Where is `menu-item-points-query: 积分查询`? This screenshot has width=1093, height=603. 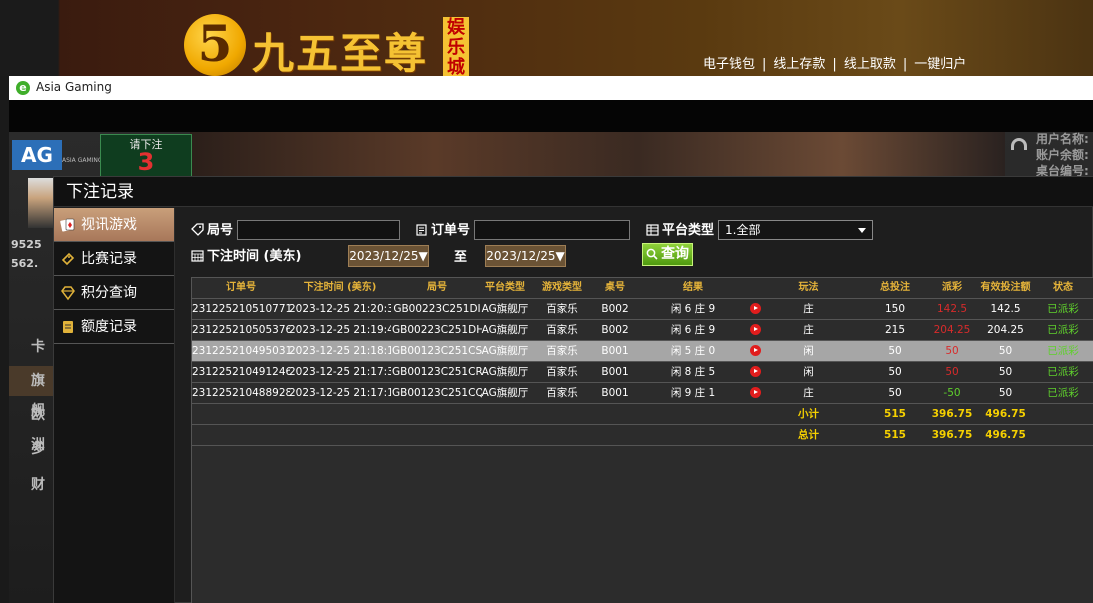
menu-item-points-query: 积分查询 is located at coordinates (114, 293).